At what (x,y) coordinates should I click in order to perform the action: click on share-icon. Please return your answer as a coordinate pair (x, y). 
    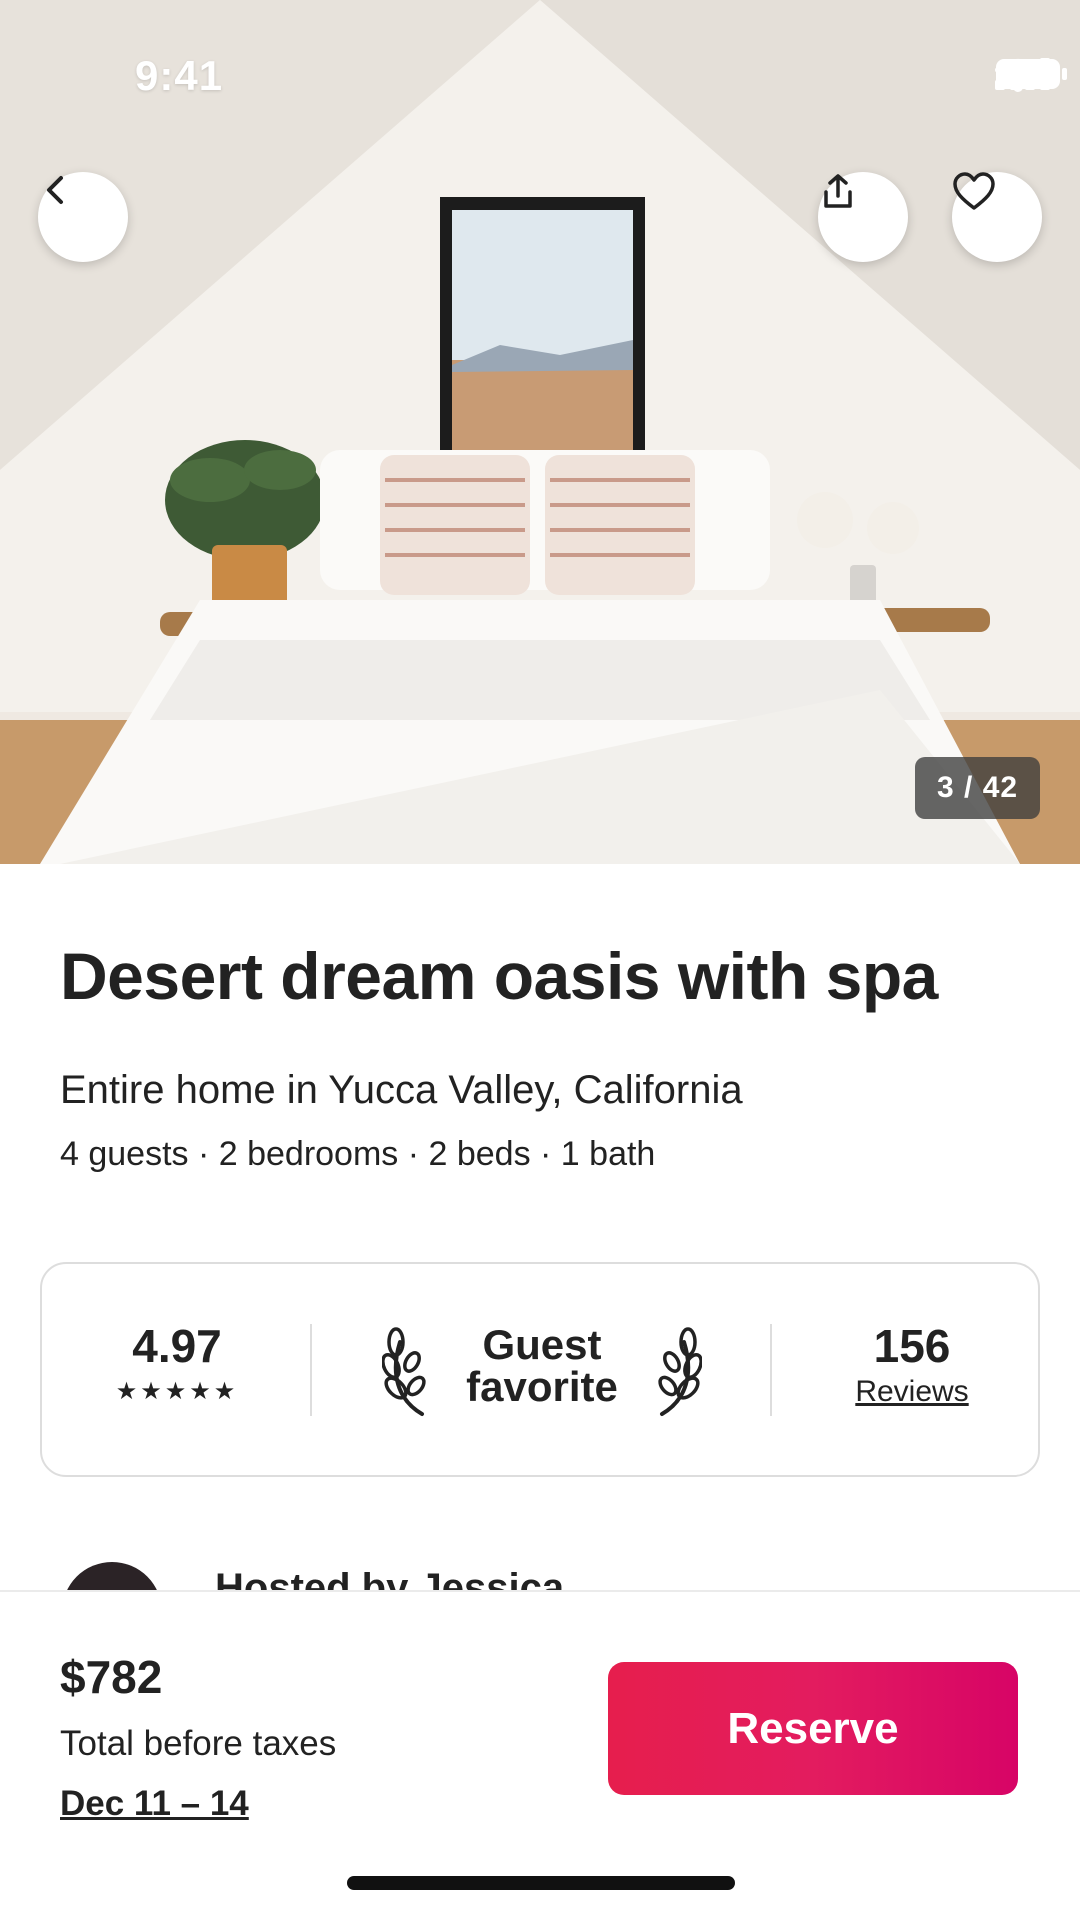
    Looking at the image, I should click on (838, 191).